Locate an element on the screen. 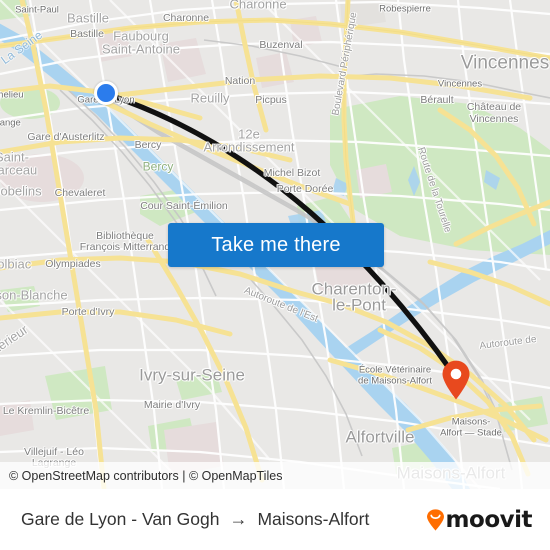 Image resolution: width=550 pixels, height=550 pixels. moovit-logo: moovit is located at coordinates (479, 519).